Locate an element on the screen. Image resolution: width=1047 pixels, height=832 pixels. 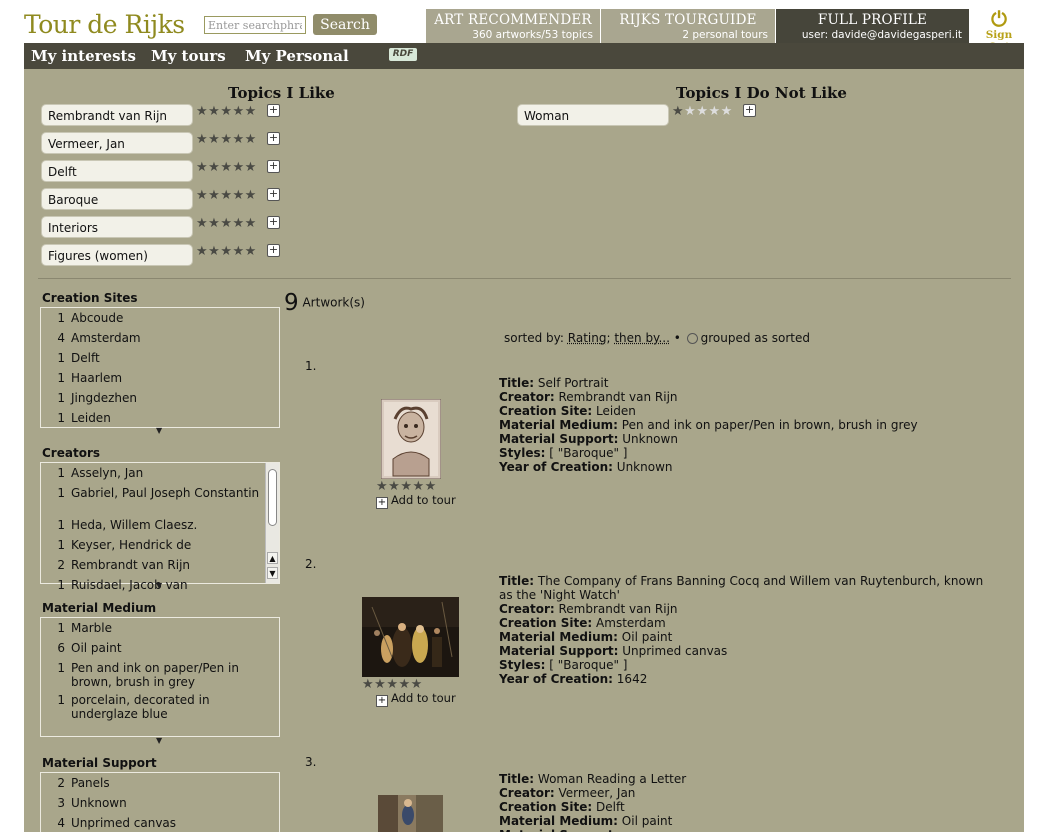
facet-row: 4 Amsterdam is located at coordinates (160, 338).